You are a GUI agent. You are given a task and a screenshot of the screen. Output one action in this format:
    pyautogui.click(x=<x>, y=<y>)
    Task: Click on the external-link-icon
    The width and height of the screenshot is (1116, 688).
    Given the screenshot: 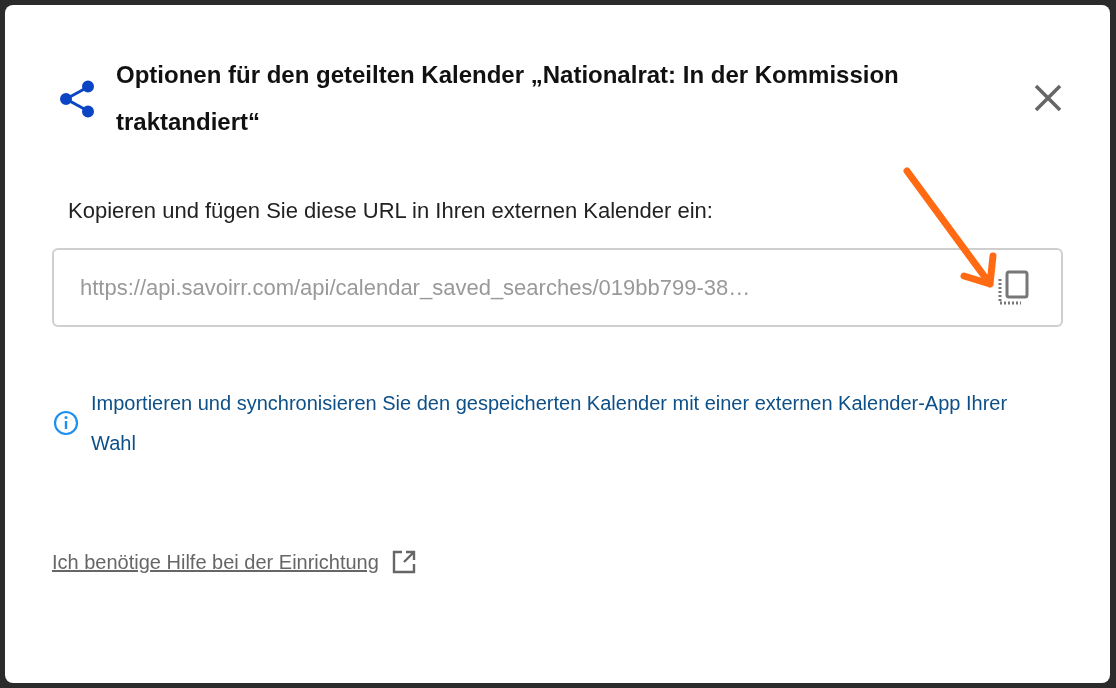 What is the action you would take?
    pyautogui.click(x=403, y=562)
    